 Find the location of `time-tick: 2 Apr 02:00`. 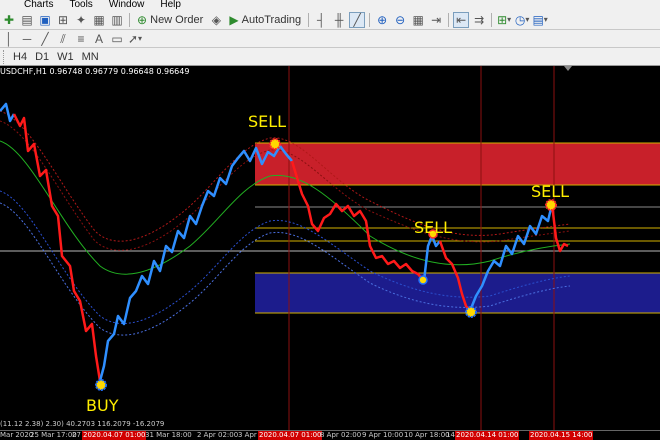

time-tick: 2 Apr 02:00 is located at coordinates (218, 435).